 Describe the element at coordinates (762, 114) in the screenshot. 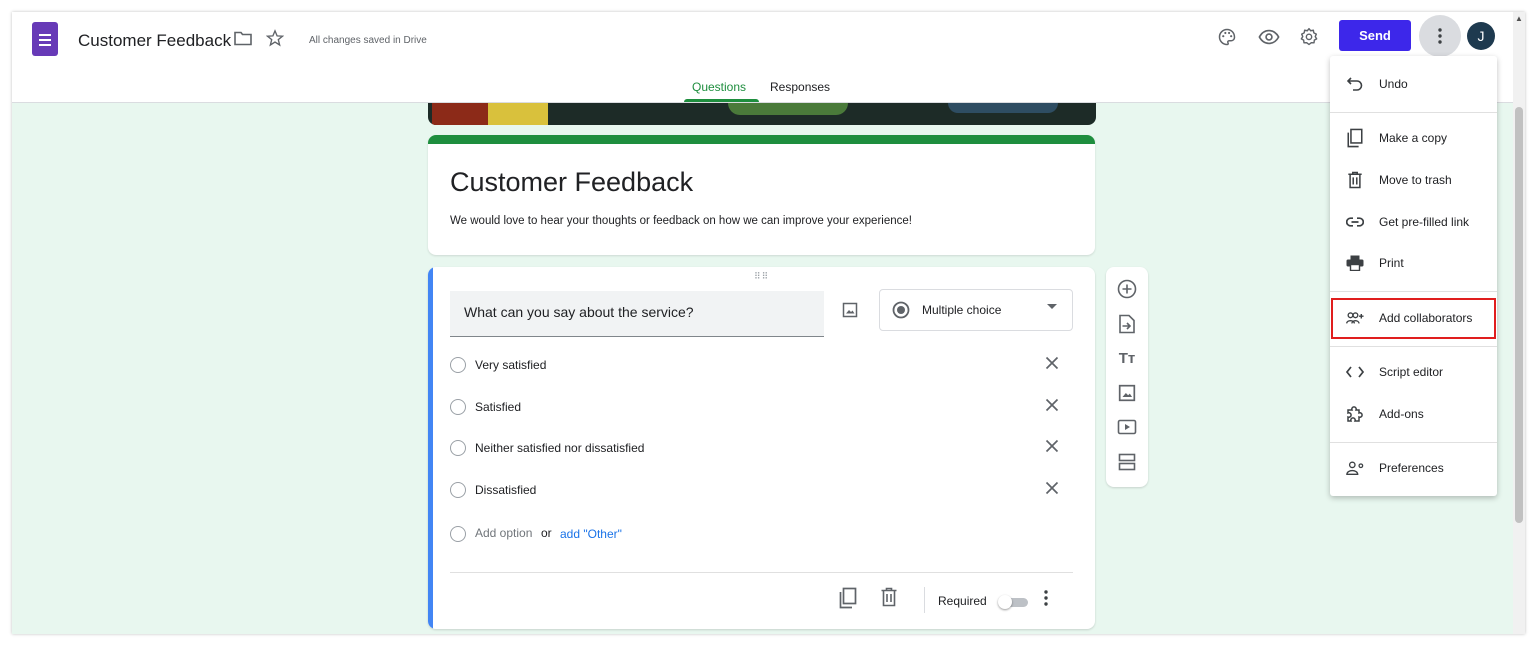

I see `header-image` at that location.